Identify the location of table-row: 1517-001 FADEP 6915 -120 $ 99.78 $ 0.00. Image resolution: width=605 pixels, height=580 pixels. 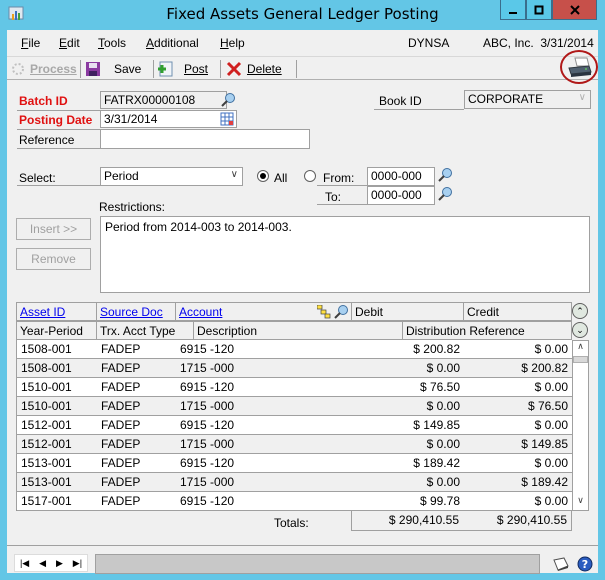
(295, 501).